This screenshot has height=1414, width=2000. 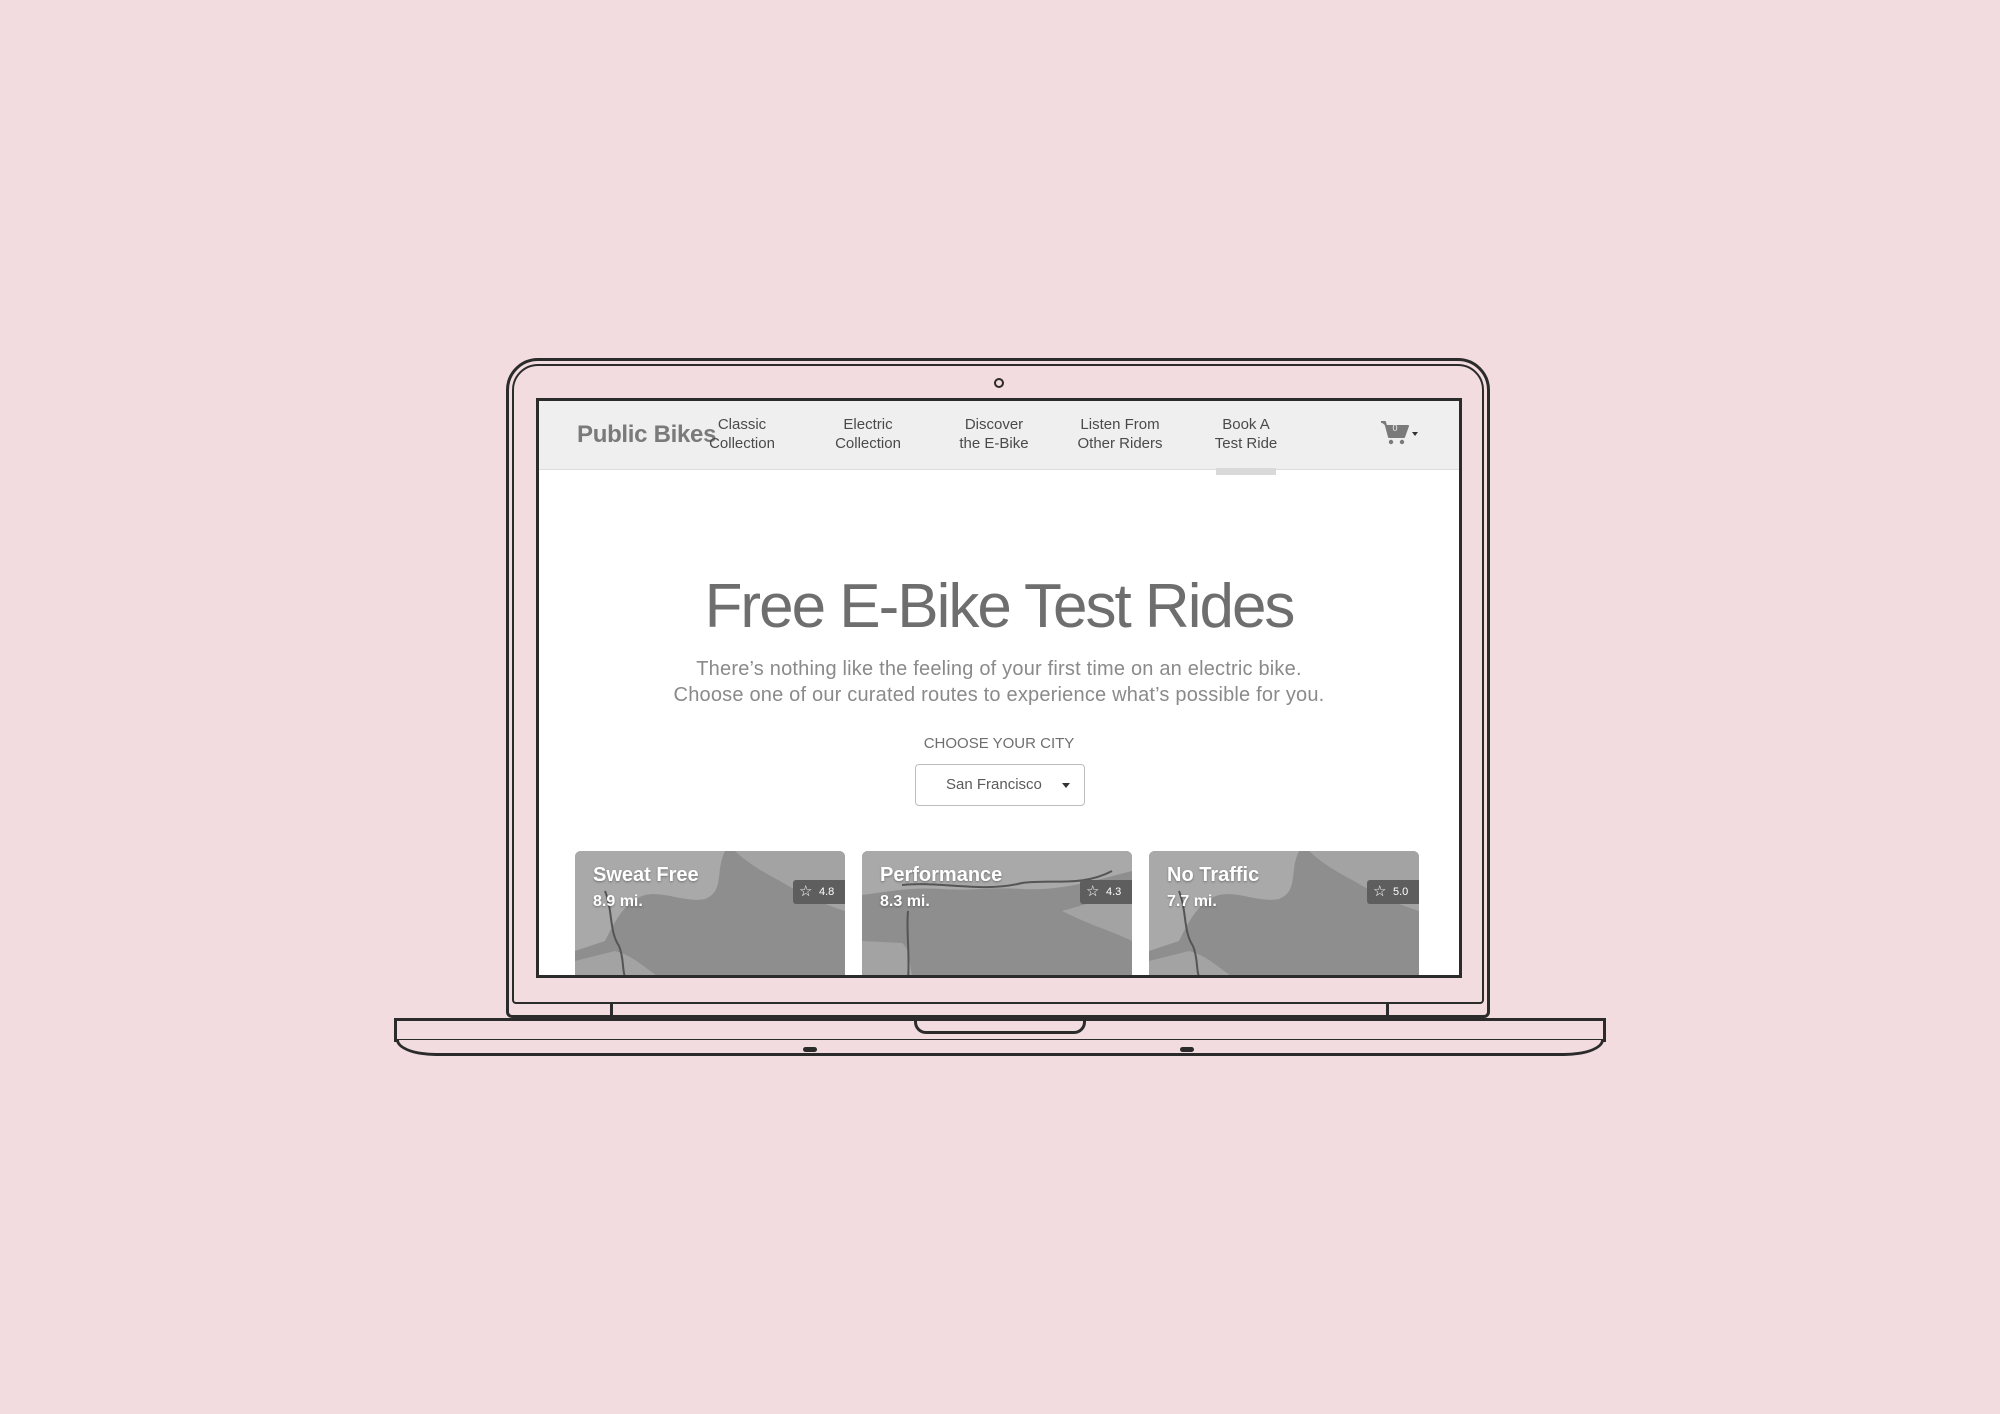 I want to click on laptop-notch, so click(x=1000, y=1026).